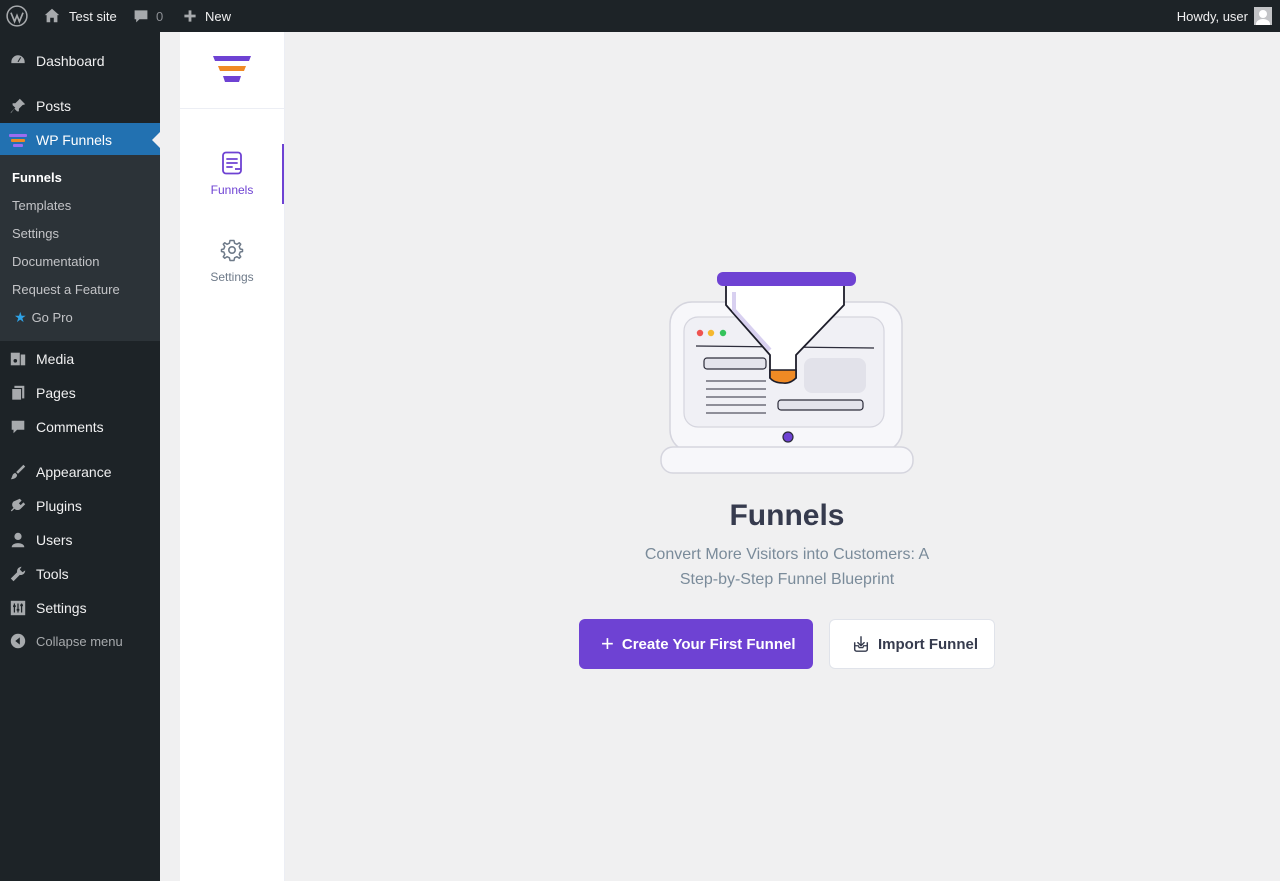 The width and height of the screenshot is (1280, 881). I want to click on collapse-arrow-icon, so click(18, 641).